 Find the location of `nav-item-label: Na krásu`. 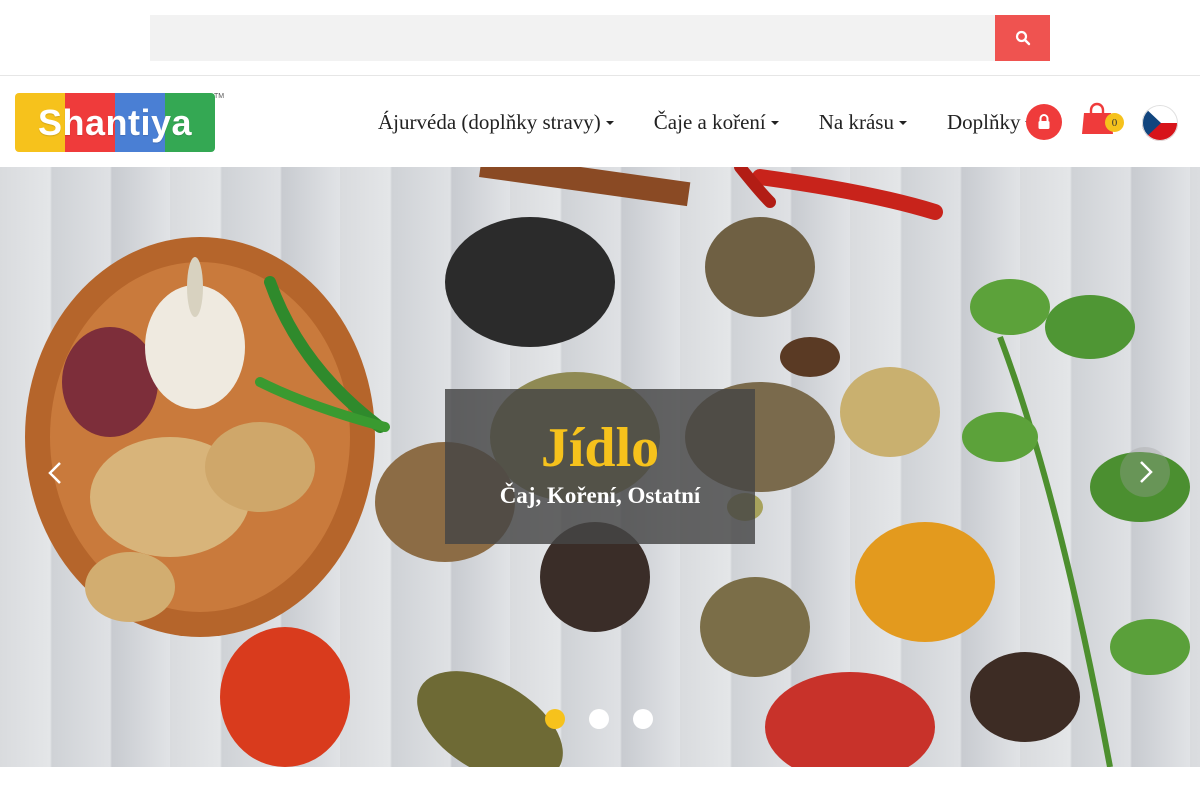

nav-item-label: Na krásu is located at coordinates (856, 122).